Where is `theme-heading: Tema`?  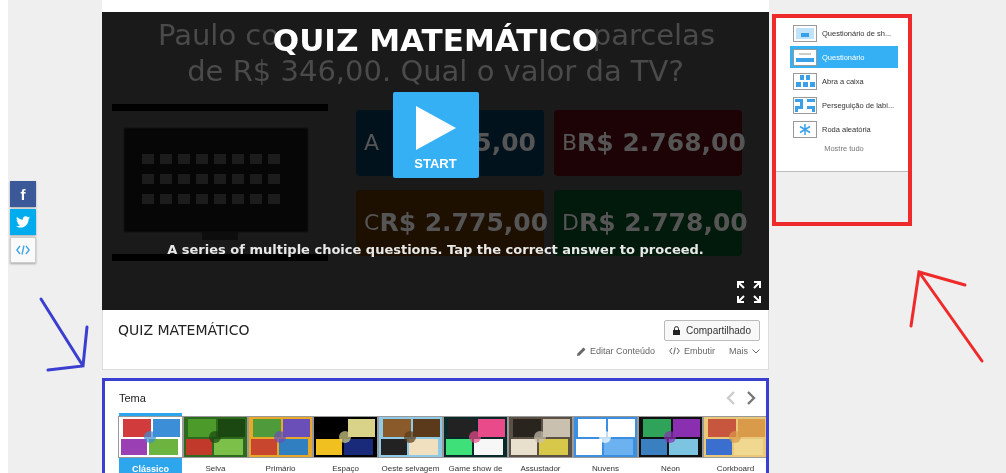 theme-heading: Tema is located at coordinates (132, 398).